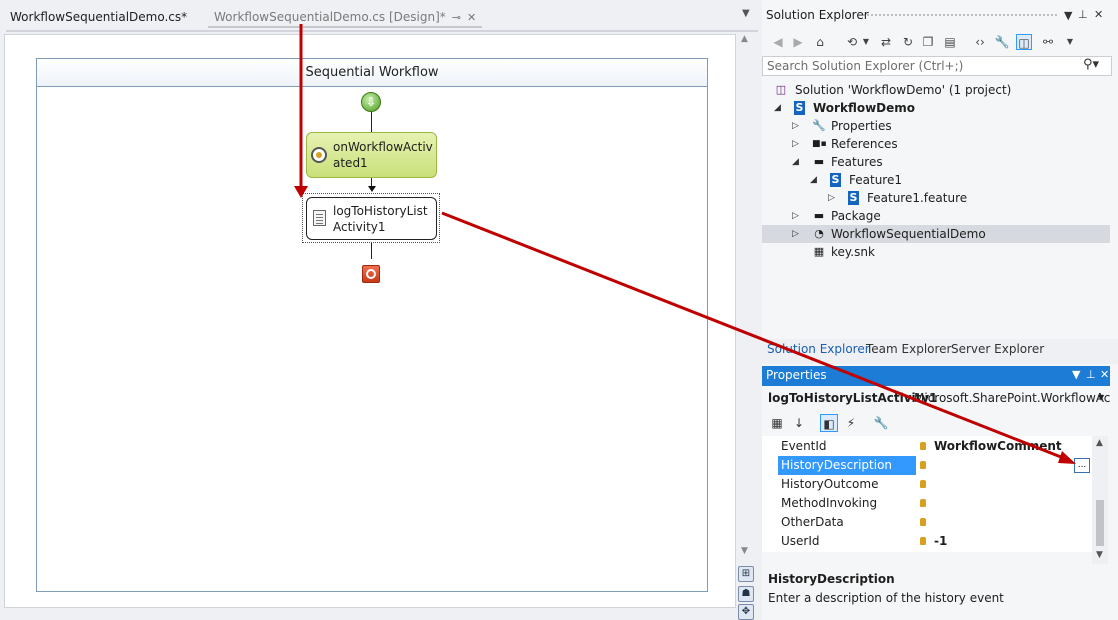 The width and height of the screenshot is (1118, 620). Describe the element at coordinates (746, 574) in the screenshot. I see `zoom-icon: ⊞` at that location.